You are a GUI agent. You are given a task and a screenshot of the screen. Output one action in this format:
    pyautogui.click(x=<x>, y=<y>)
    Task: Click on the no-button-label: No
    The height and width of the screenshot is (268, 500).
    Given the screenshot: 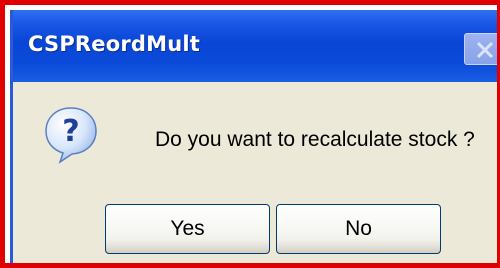 What is the action you would take?
    pyautogui.click(x=358, y=228)
    